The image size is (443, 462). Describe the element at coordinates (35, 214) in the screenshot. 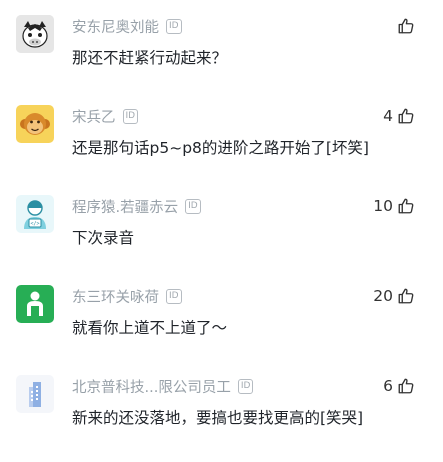

I see `programmer-avatar: </>` at that location.